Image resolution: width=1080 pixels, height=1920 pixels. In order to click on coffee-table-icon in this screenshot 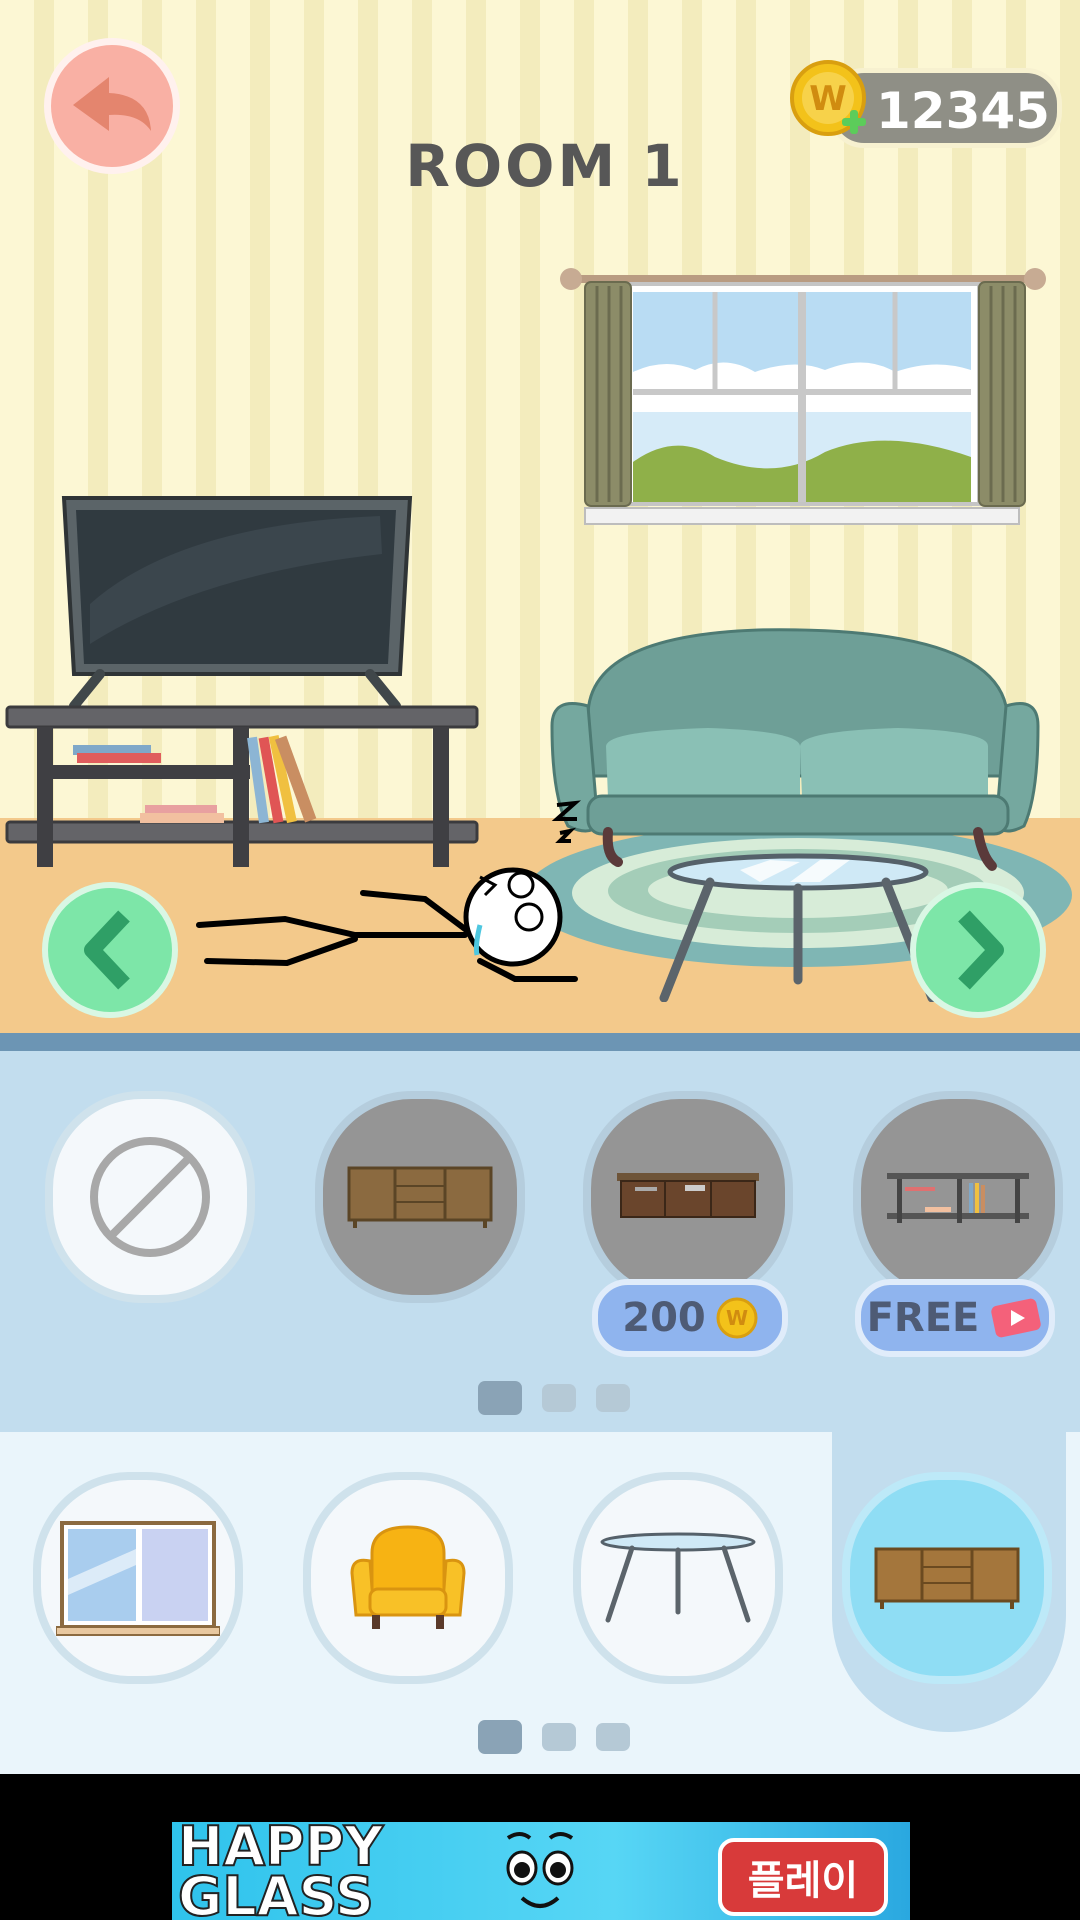, I will do `click(678, 1577)`.